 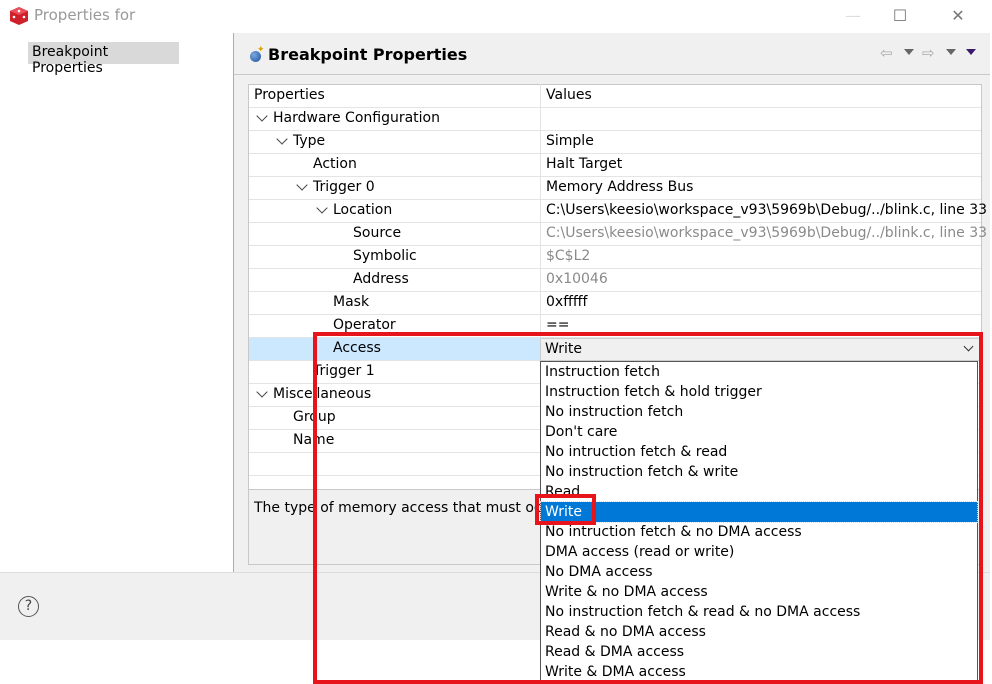 What do you see at coordinates (344, 187) in the screenshot?
I see `row-name: Trigger 0` at bounding box center [344, 187].